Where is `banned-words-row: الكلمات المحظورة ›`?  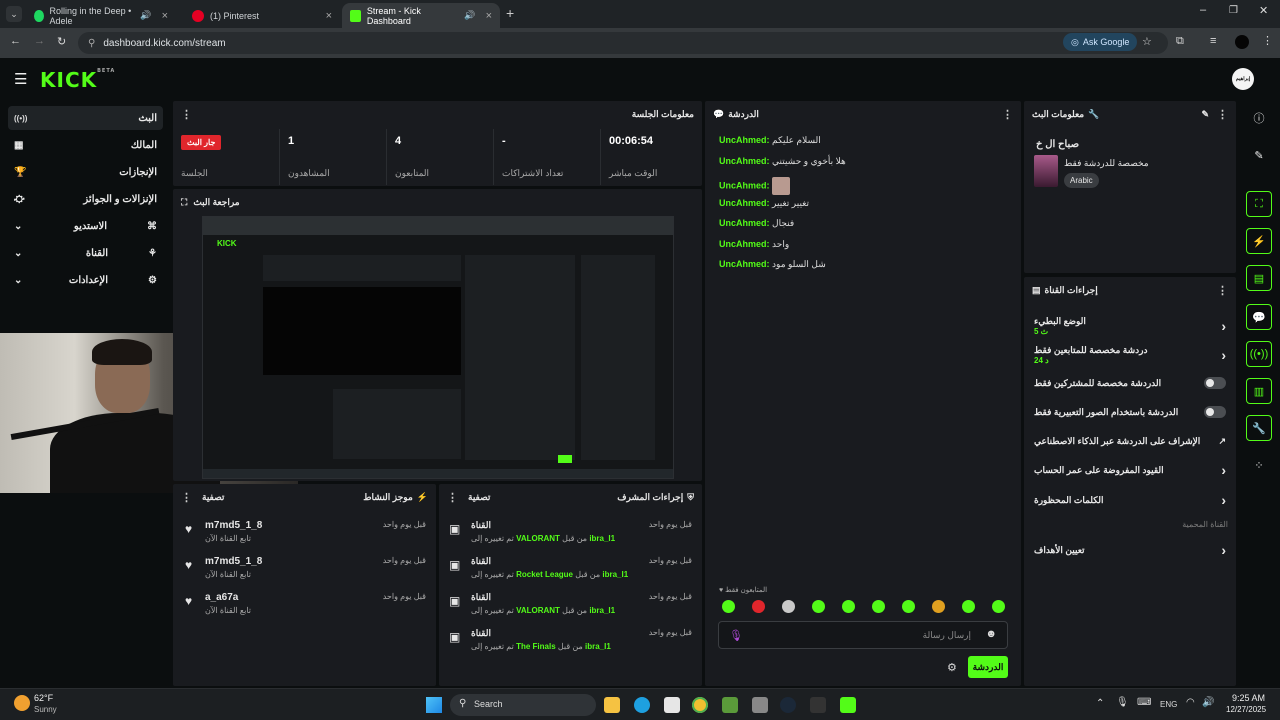 banned-words-row: الكلمات المحظورة › is located at coordinates (1130, 500).